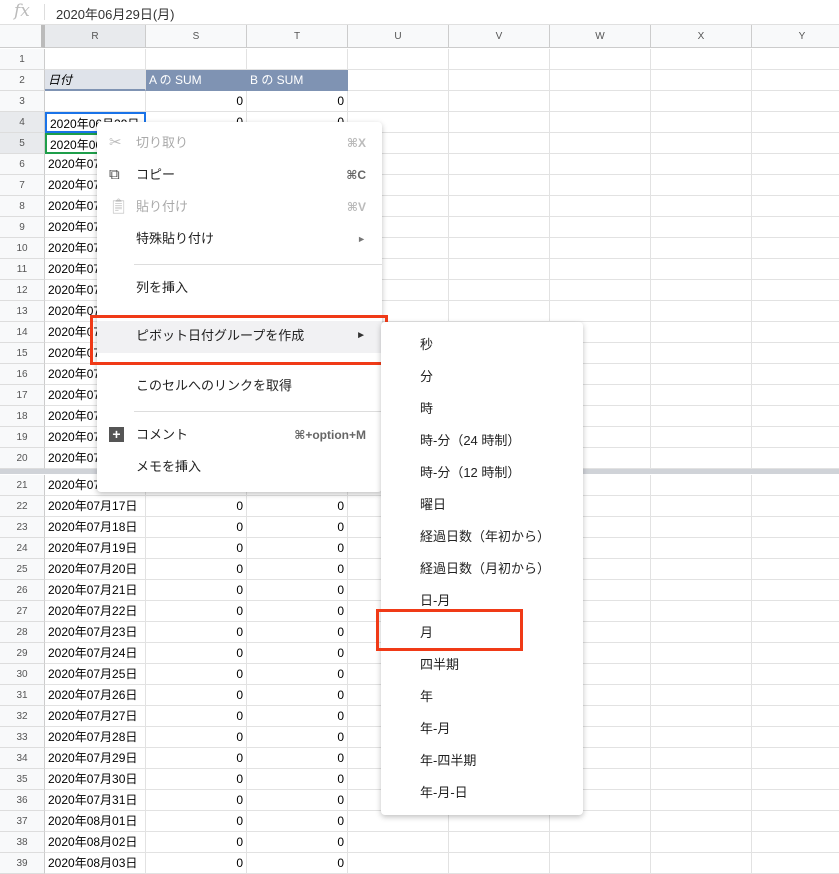 The height and width of the screenshot is (874, 839). Describe the element at coordinates (95, 548) in the screenshot. I see `date-cell: 2020年07月19日` at that location.